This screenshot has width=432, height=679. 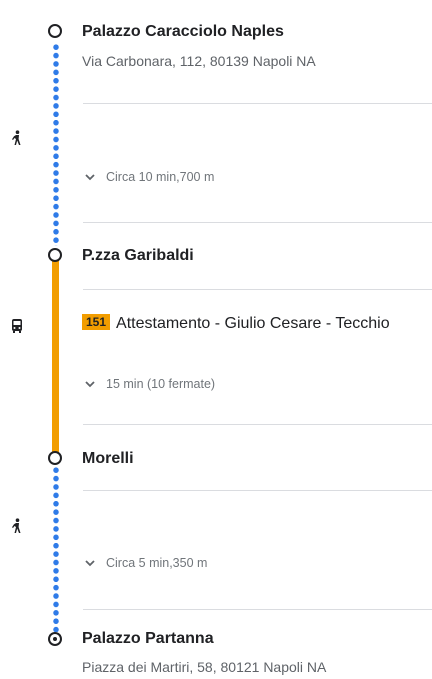 What do you see at coordinates (183, 32) in the screenshot?
I see `start-title: Palazzo Caracciolo Naples` at bounding box center [183, 32].